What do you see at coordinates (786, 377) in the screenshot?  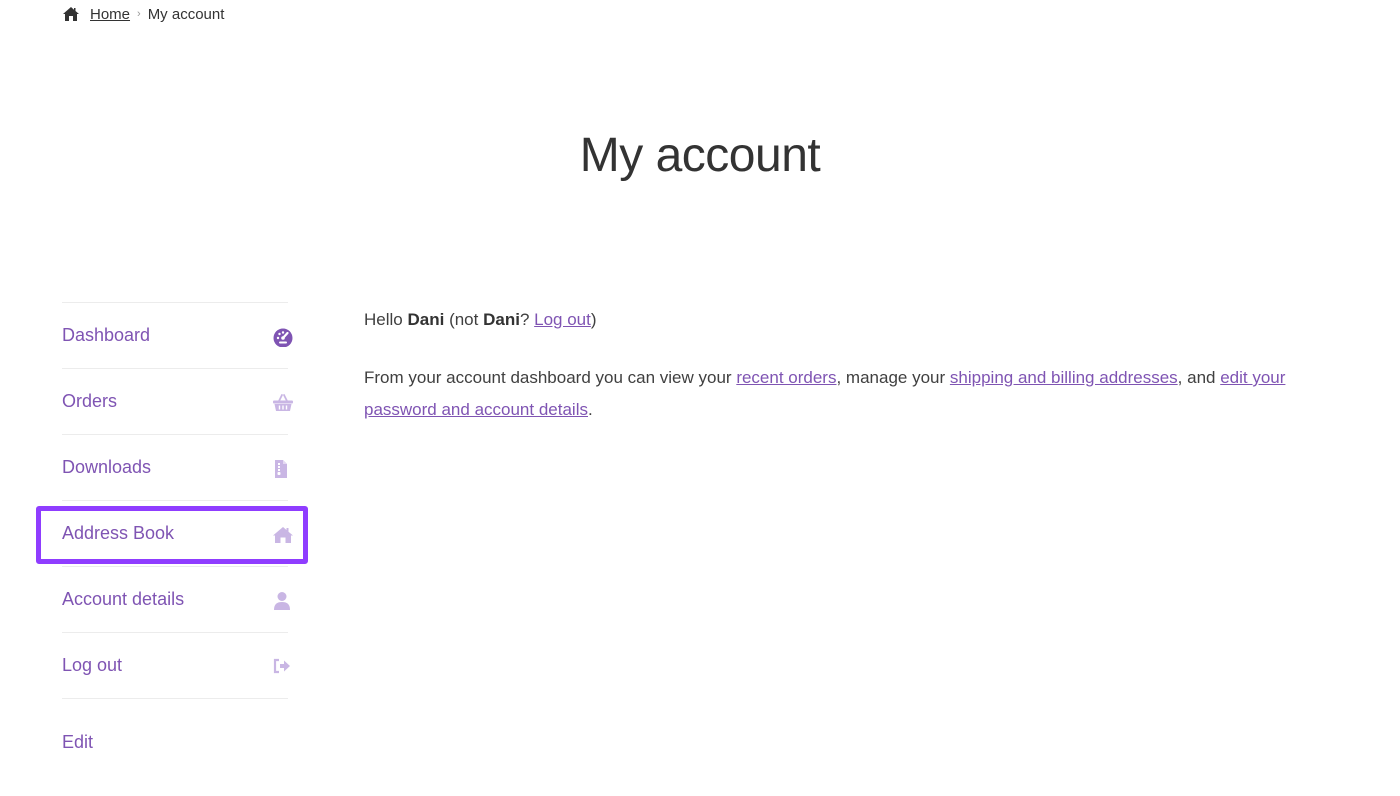 I see `recent-orders-link: recent orders` at bounding box center [786, 377].